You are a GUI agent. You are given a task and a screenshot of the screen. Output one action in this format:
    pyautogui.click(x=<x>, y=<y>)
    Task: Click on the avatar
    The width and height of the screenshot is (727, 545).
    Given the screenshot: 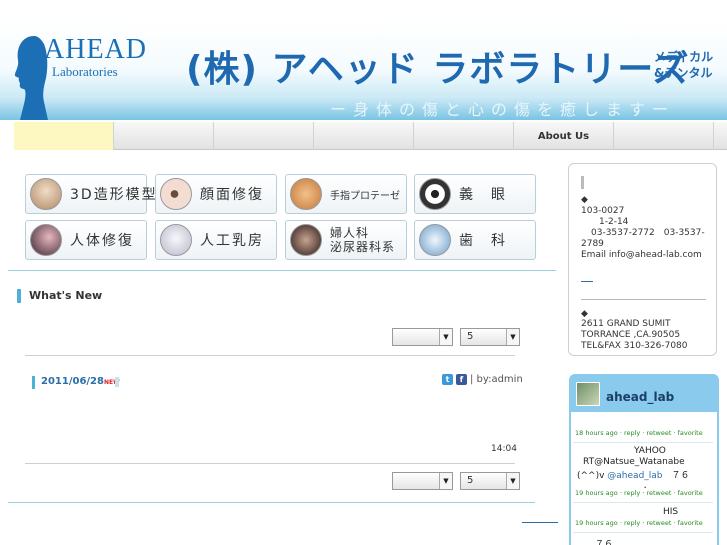 What is the action you would take?
    pyautogui.click(x=588, y=394)
    